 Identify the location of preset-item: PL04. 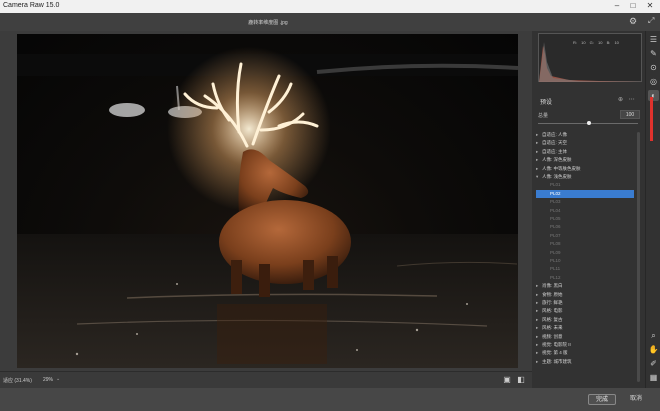
(555, 211).